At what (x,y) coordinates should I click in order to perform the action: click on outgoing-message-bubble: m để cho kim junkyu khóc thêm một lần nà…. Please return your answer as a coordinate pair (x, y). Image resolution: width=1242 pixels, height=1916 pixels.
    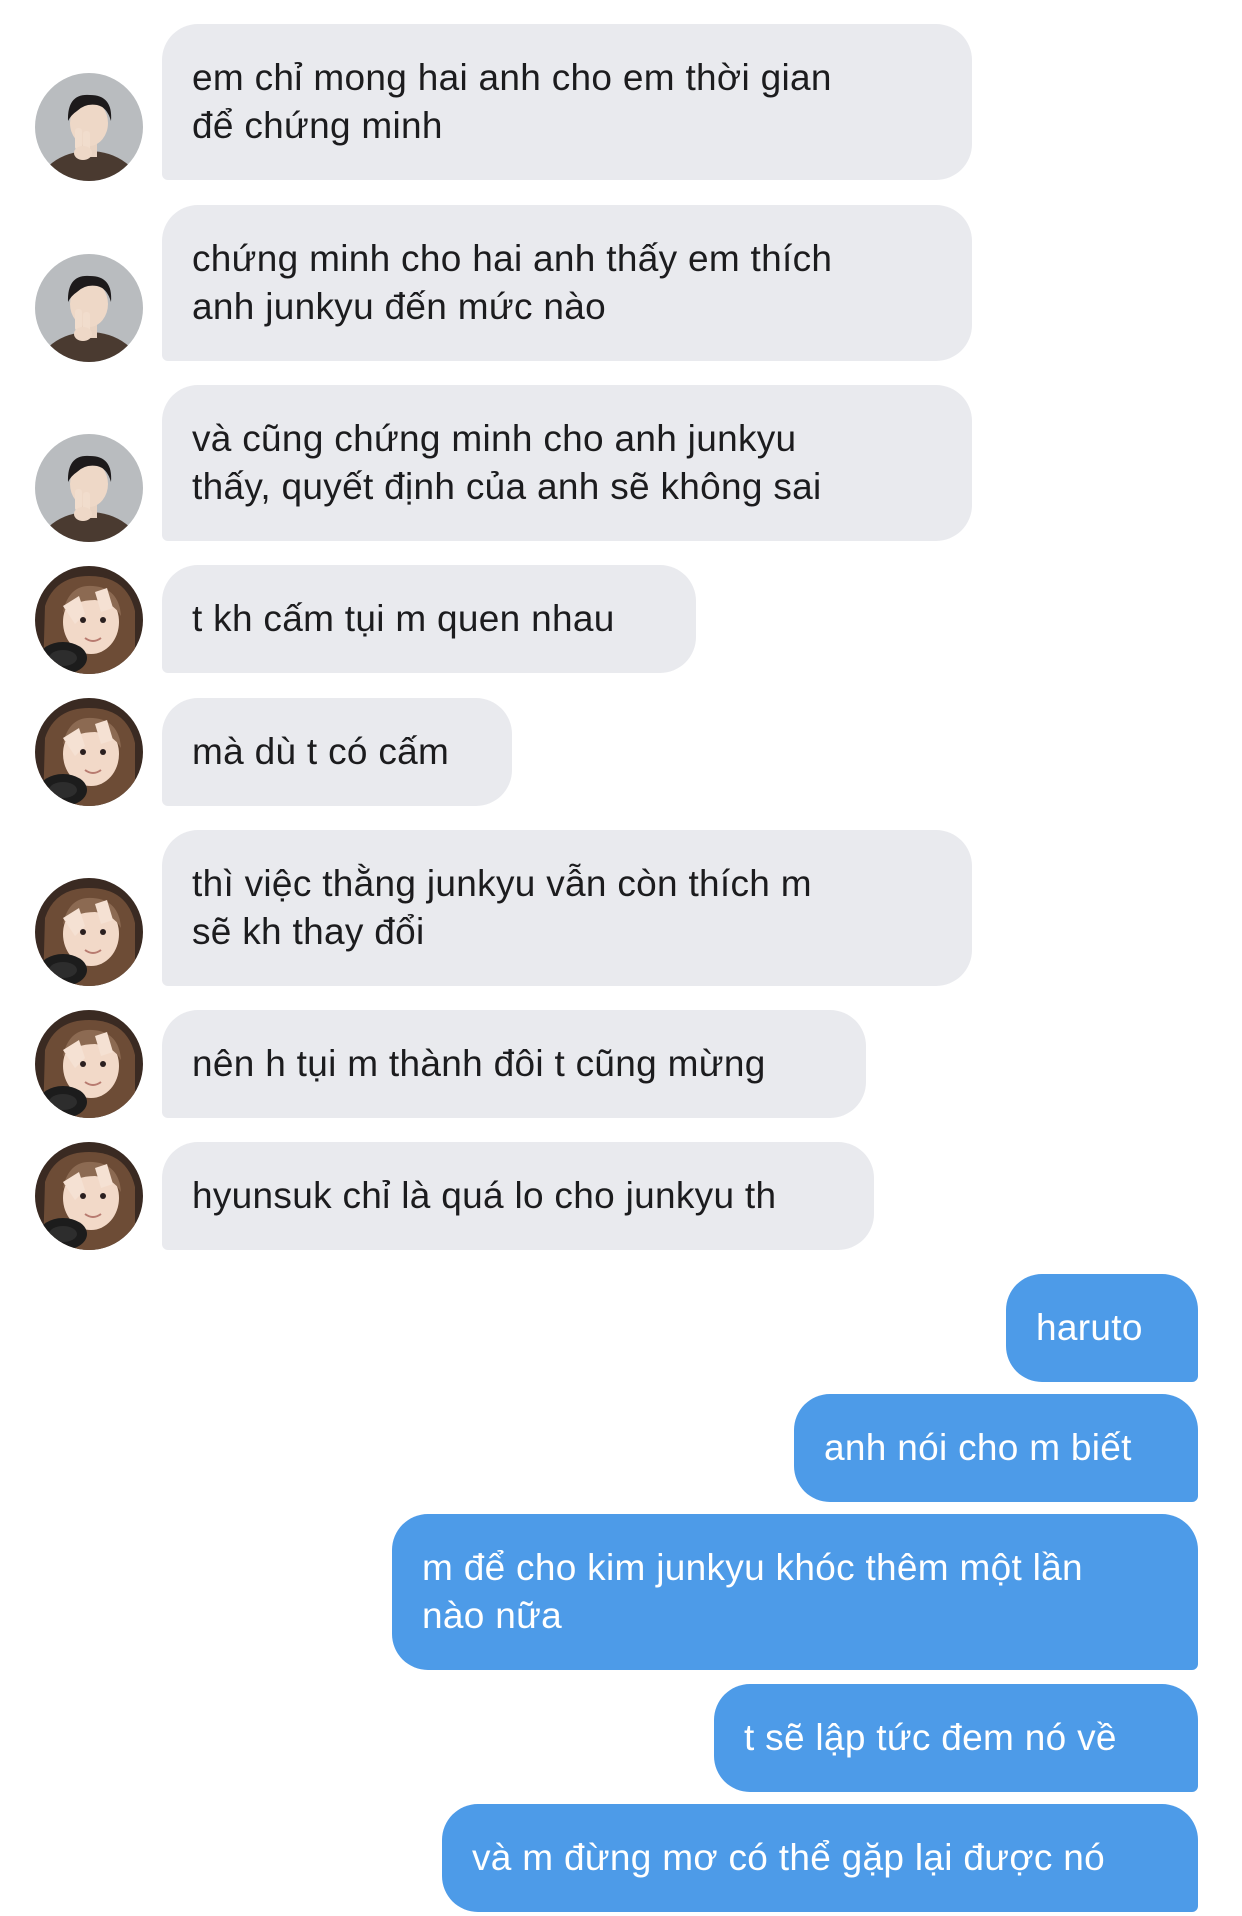
    Looking at the image, I should click on (795, 1592).